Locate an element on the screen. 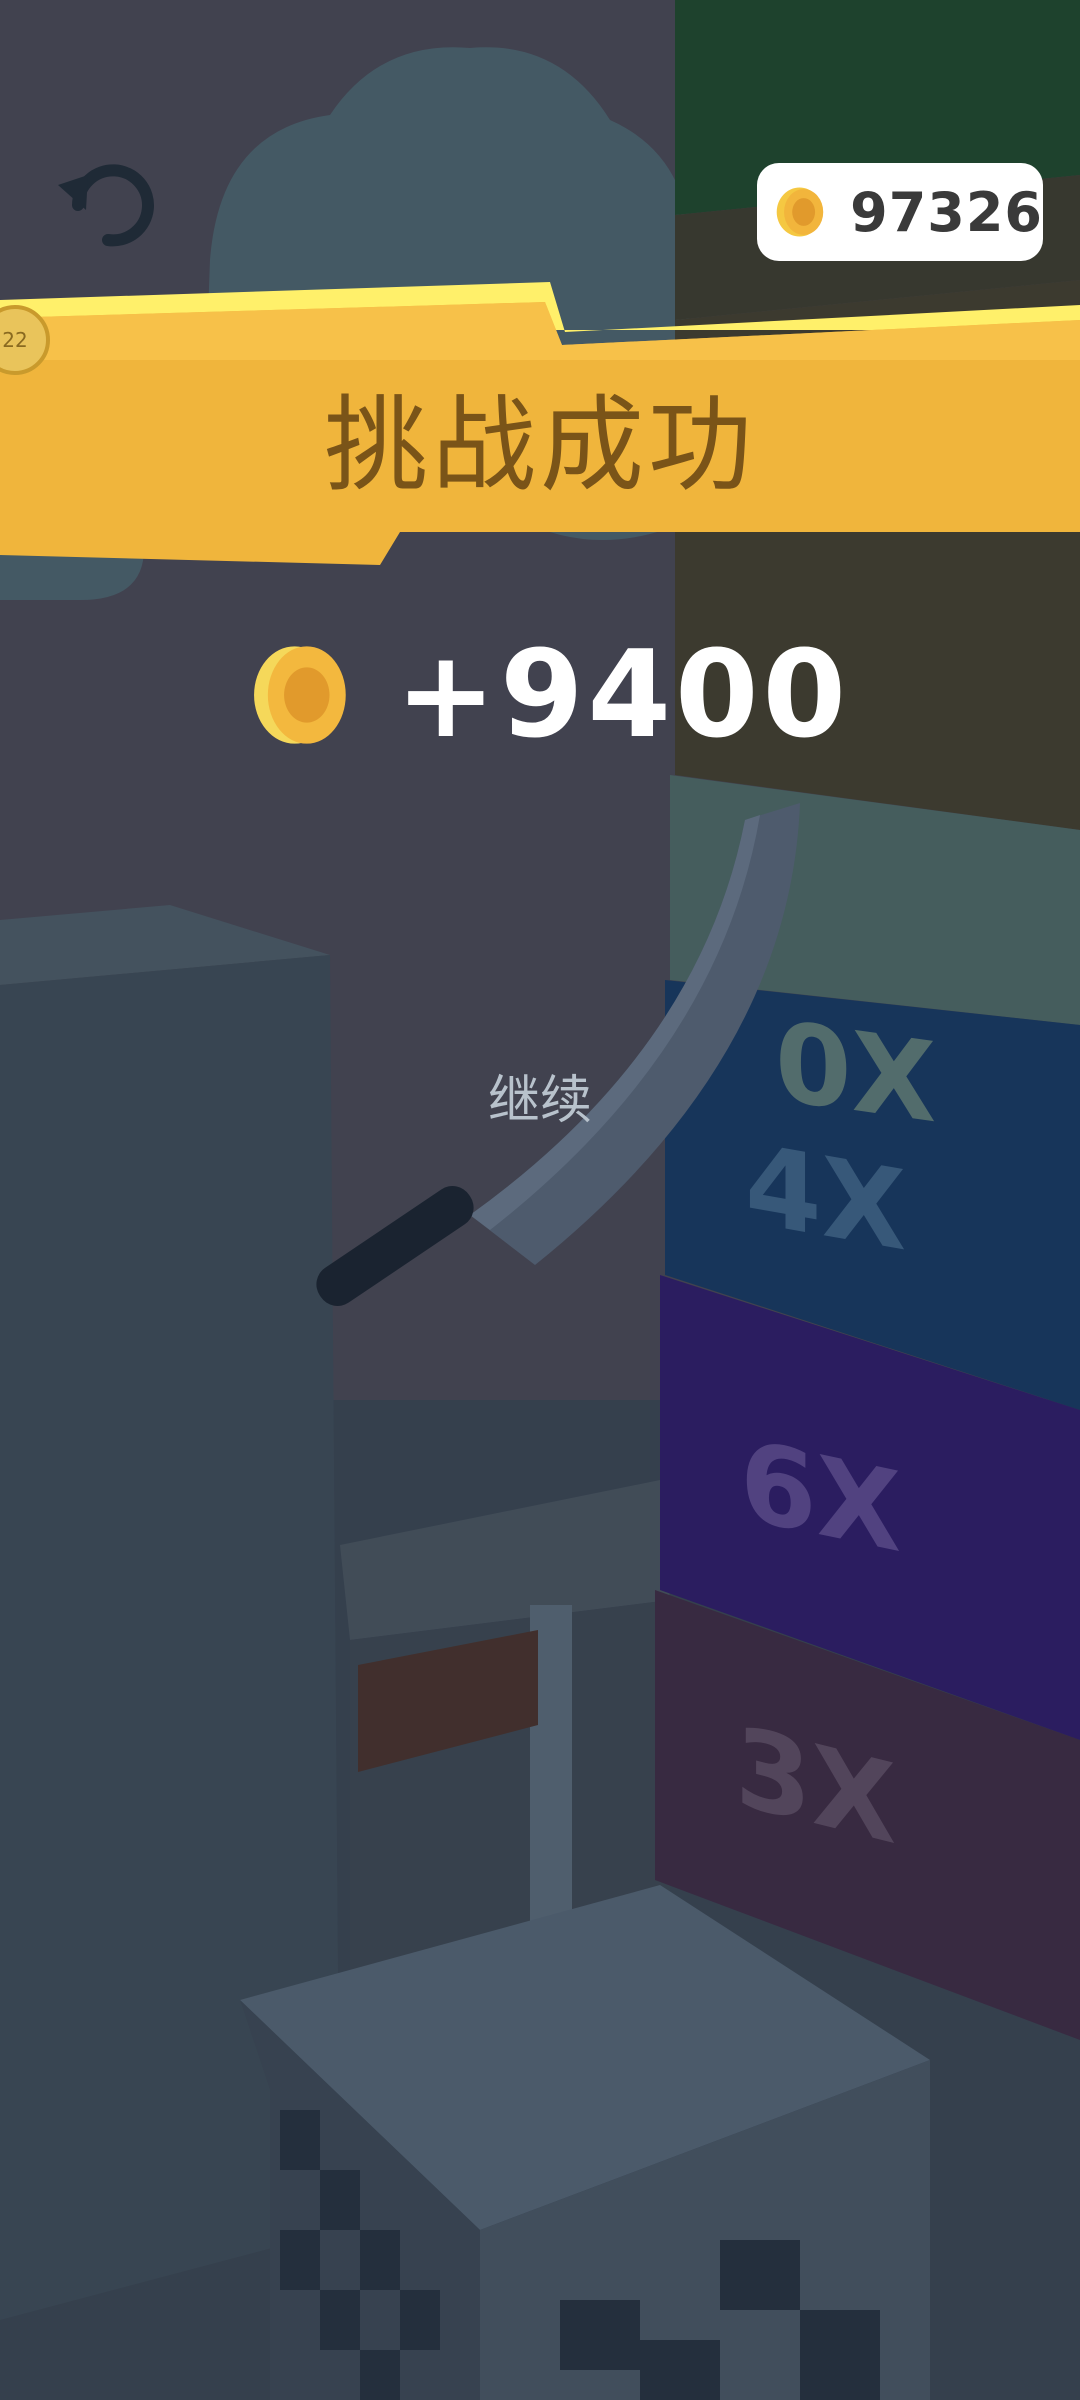 The image size is (1080, 2400). reward-coin-icon is located at coordinates (300, 695).